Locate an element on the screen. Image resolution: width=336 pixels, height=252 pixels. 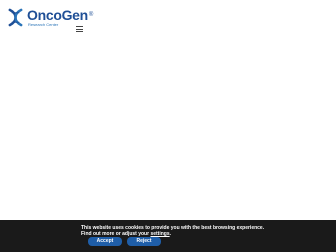
site-header: OncoGen® Research Center is located at coordinates (46, 18).